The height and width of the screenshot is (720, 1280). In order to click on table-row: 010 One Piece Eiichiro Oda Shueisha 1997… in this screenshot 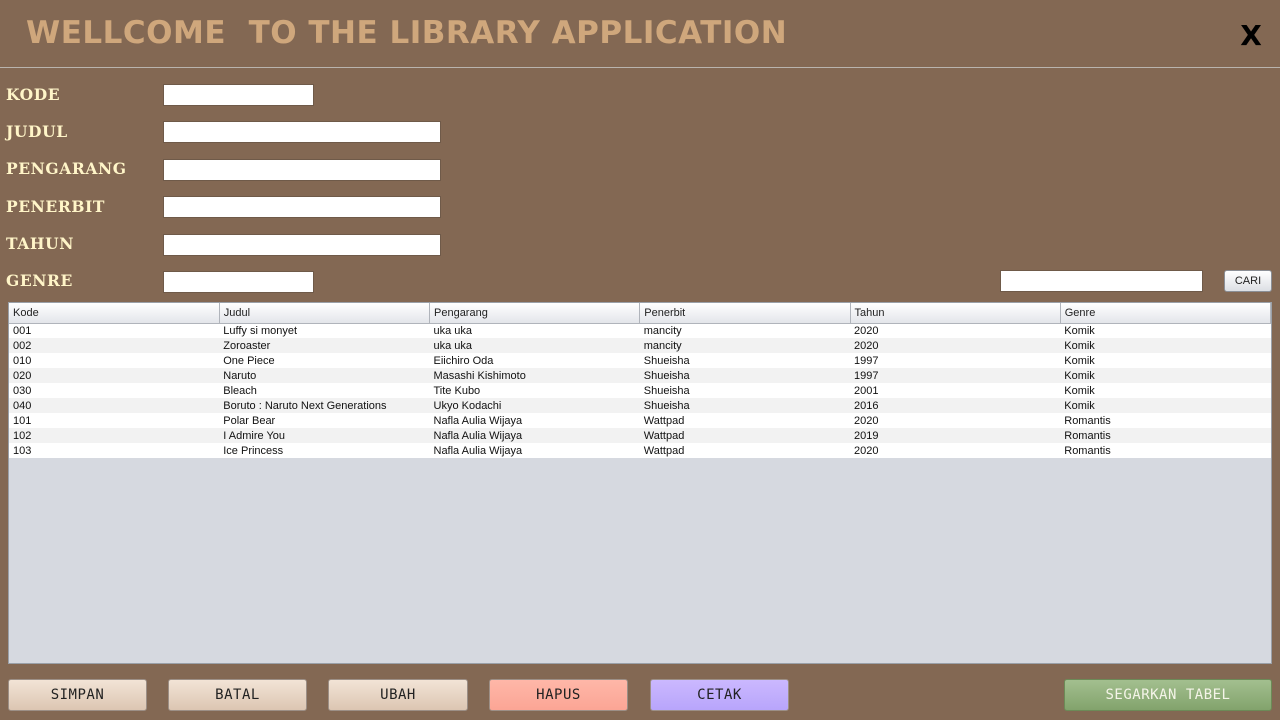, I will do `click(640, 360)`.